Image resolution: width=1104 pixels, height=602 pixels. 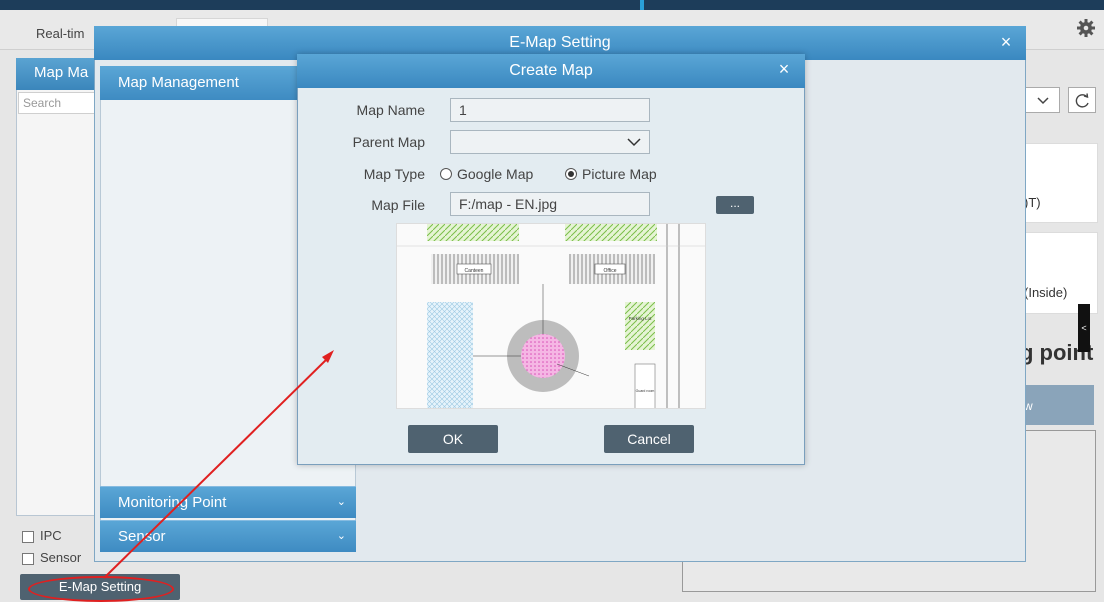 I want to click on map-type-label: Map Type, so click(x=394, y=174).